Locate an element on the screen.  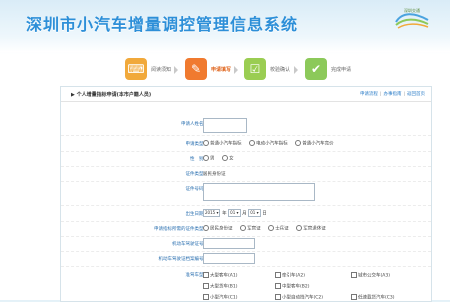
progress-steps: ⌨ 阅读须知 ✎ 申请填写 ☑ 校验确认 ✔ 完成申请 is located at coordinates (250, 70).